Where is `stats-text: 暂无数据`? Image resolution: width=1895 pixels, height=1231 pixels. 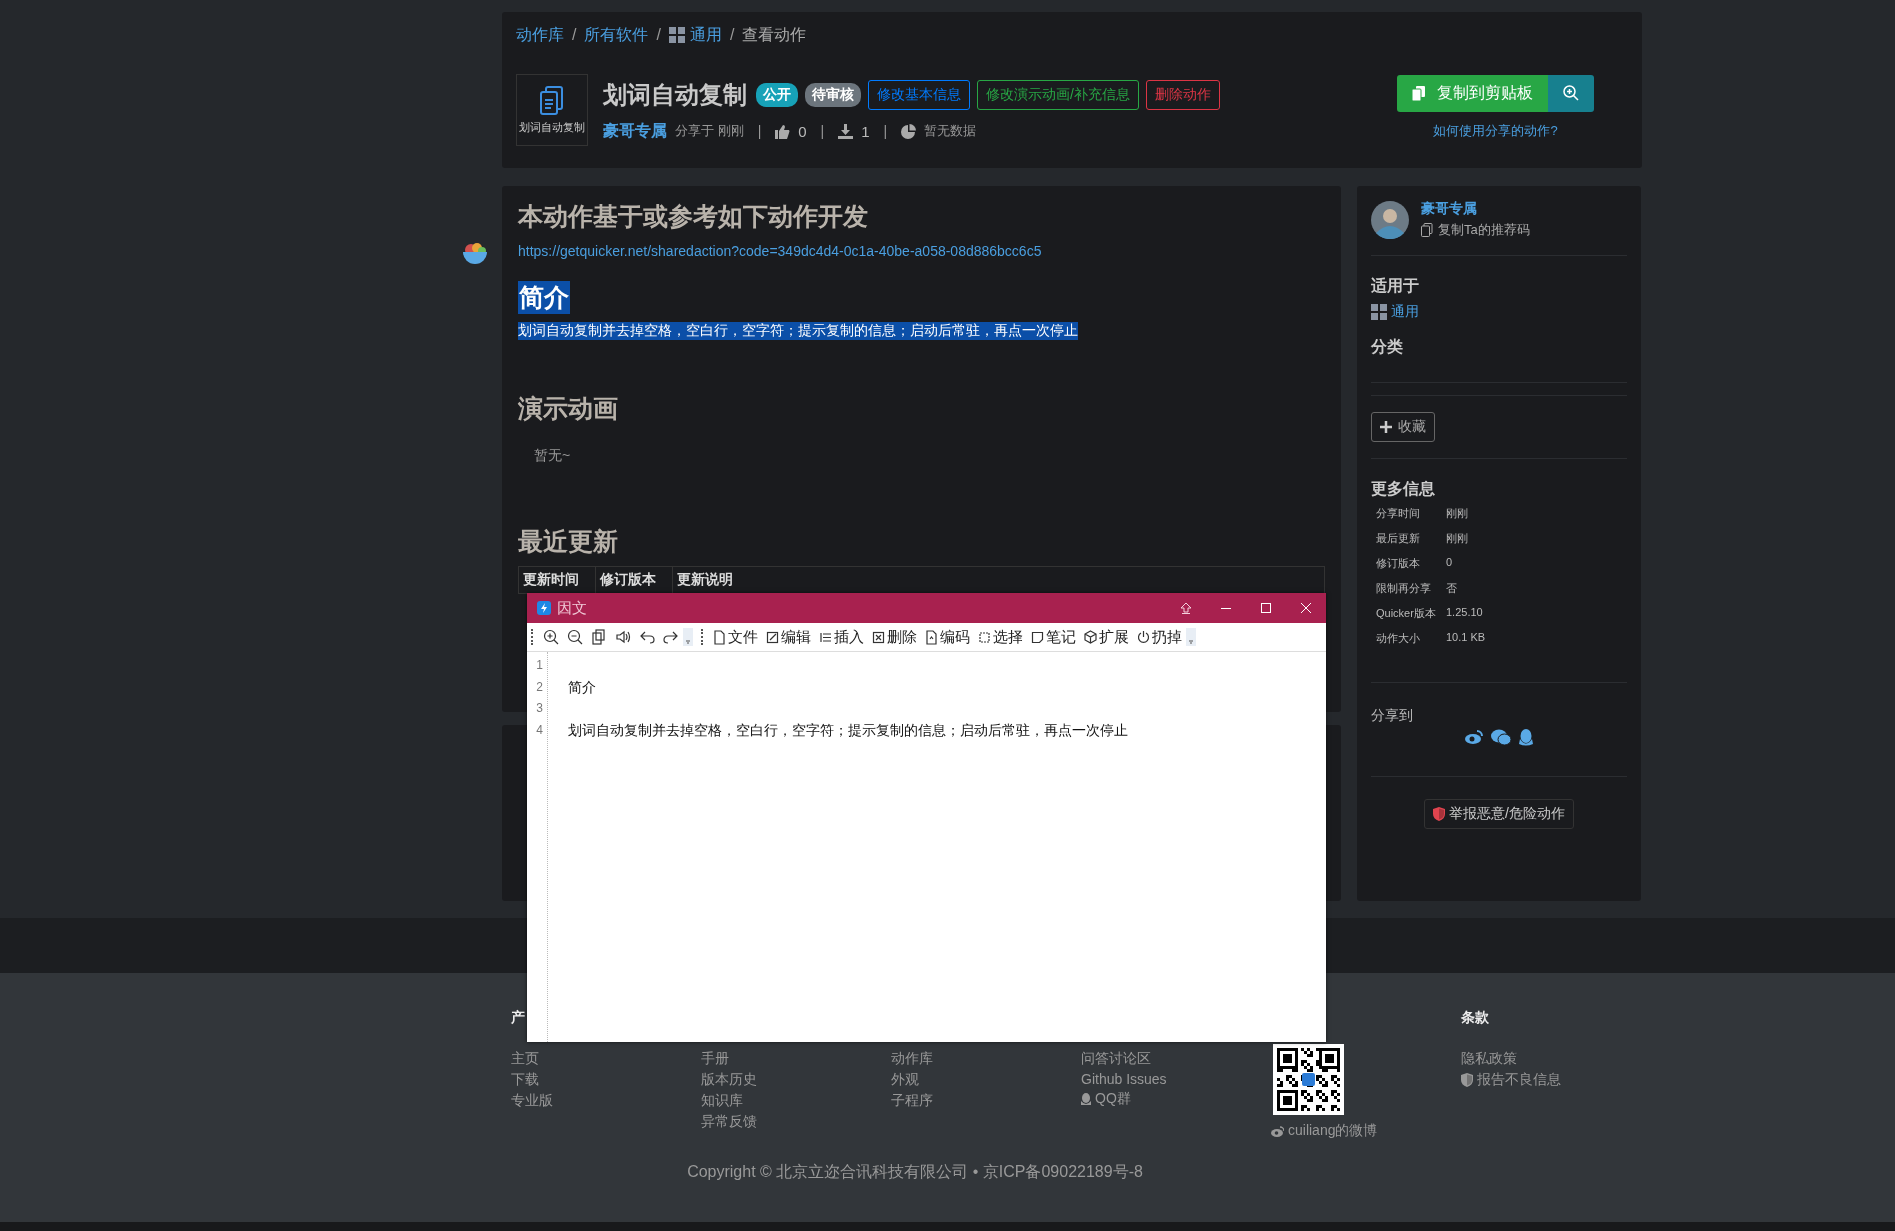 stats-text: 暂无数据 is located at coordinates (950, 131).